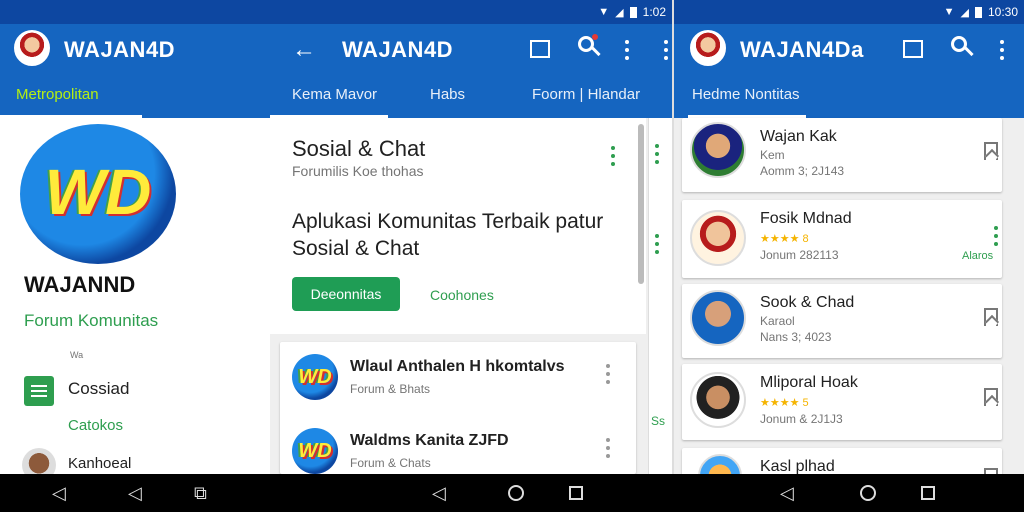  Describe the element at coordinates (658, 421) in the screenshot. I see `peek-label: Ss` at that location.